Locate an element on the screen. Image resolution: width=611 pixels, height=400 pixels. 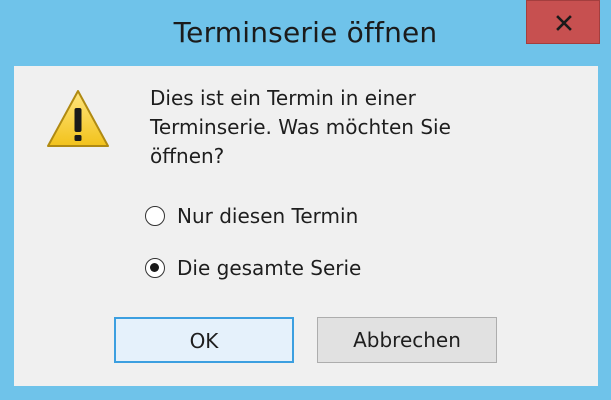
cancel-button: Abbrechen is located at coordinates (407, 340).